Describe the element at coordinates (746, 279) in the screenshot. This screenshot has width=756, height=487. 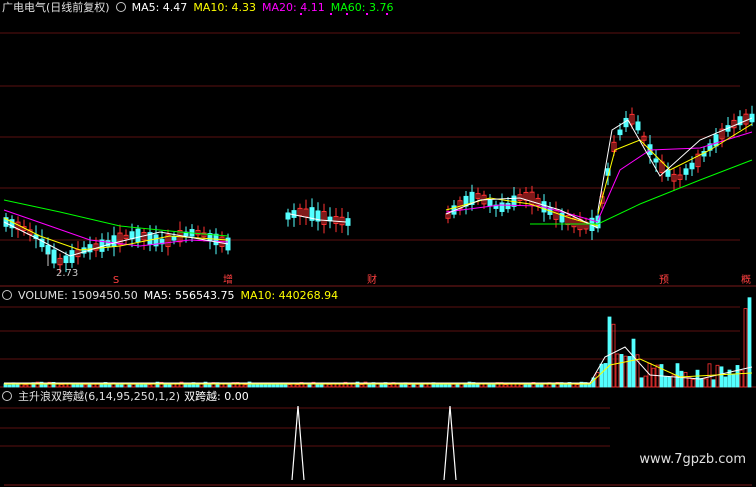
I see `event-marker: 概` at that location.